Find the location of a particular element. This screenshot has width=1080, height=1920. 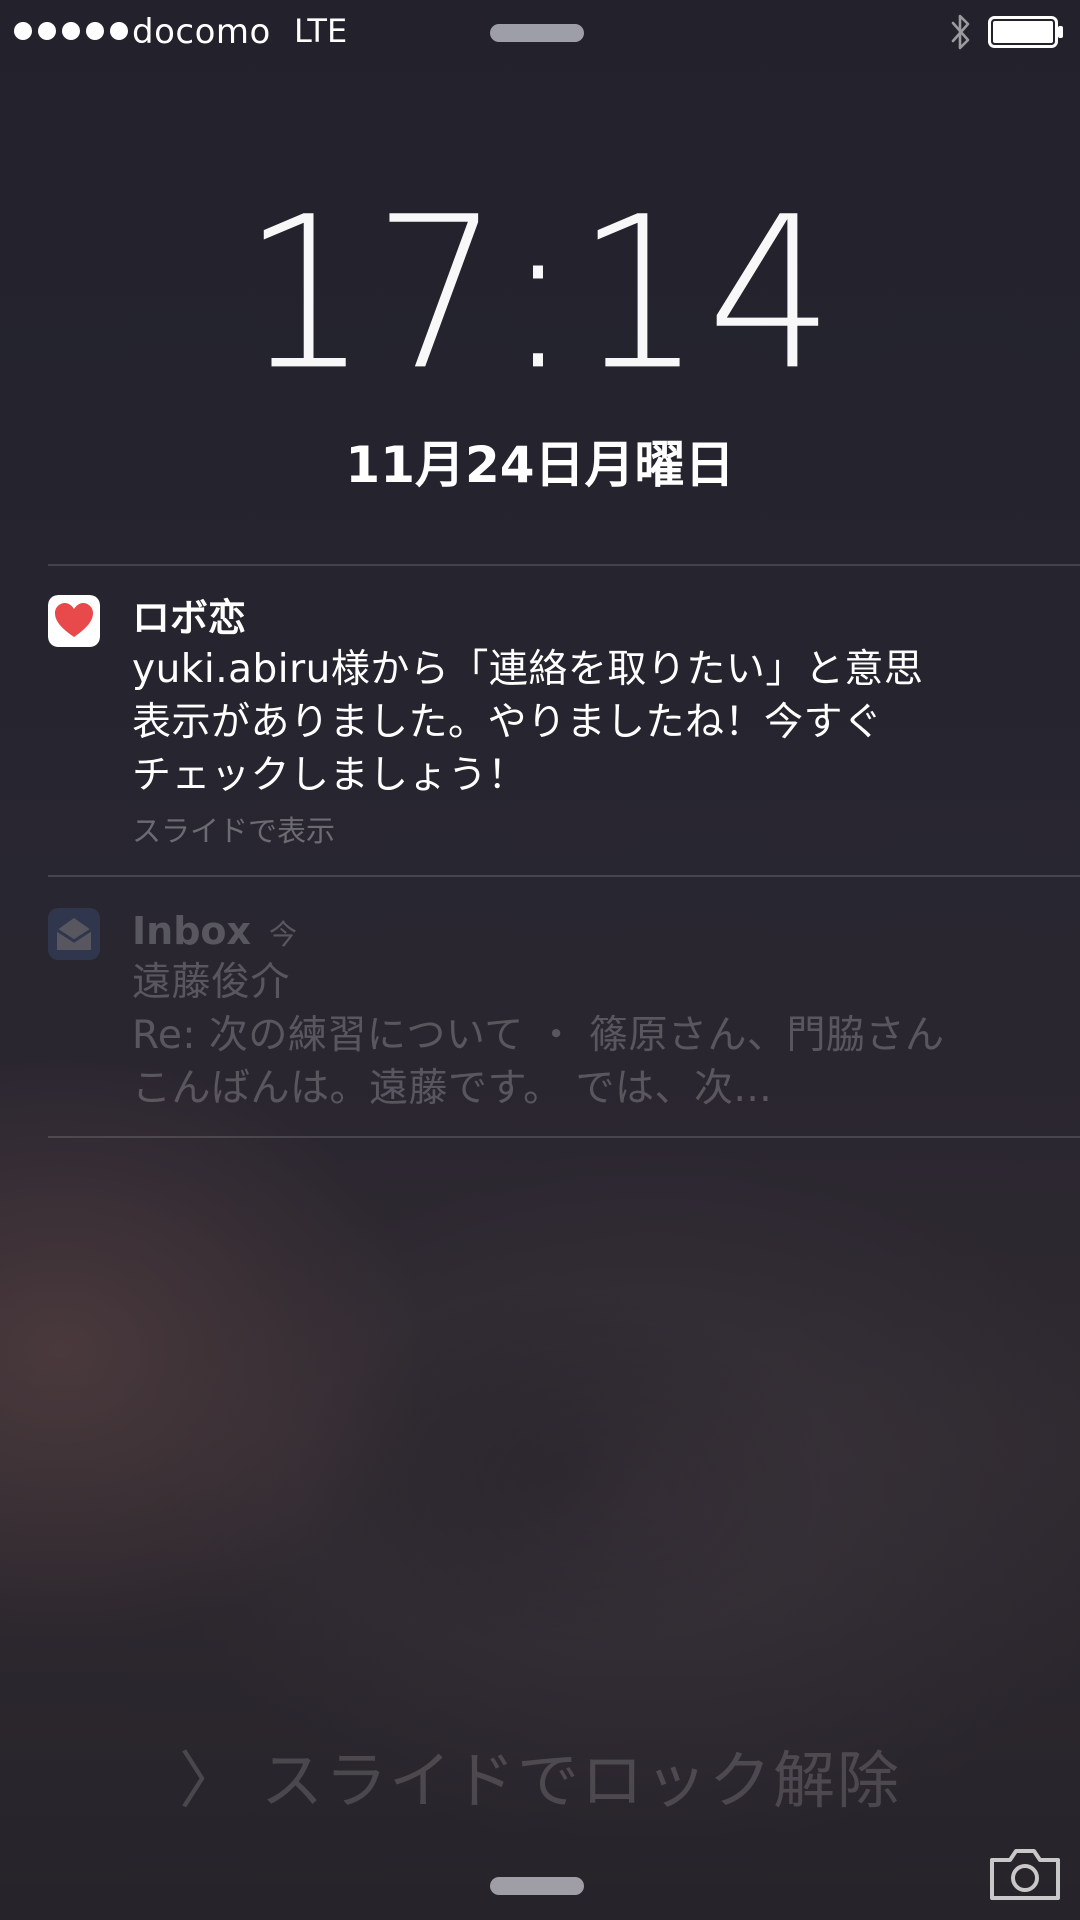

battery-icon is located at coordinates (1025, 32).